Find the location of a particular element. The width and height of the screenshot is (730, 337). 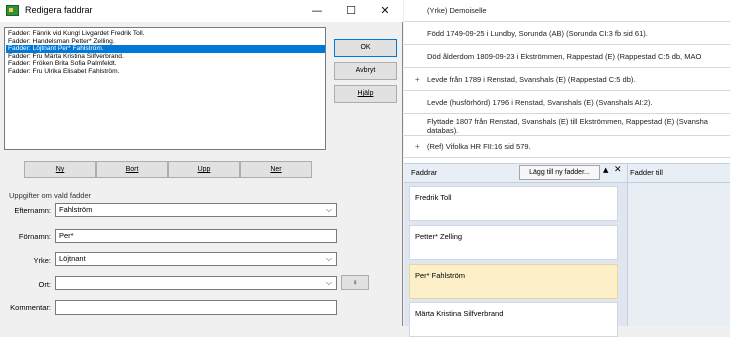

sponsor-of-list is located at coordinates (678, 254).